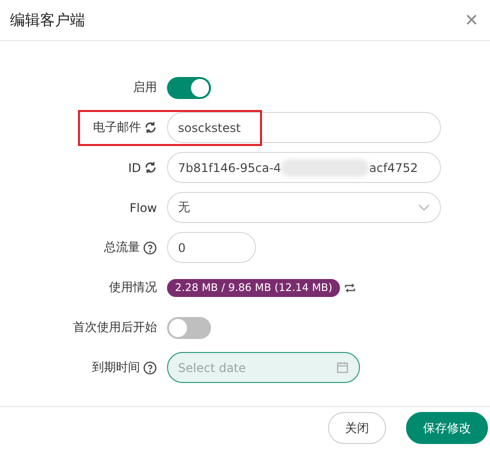  I want to click on dialog-title: 编辑客户端, so click(47, 20).